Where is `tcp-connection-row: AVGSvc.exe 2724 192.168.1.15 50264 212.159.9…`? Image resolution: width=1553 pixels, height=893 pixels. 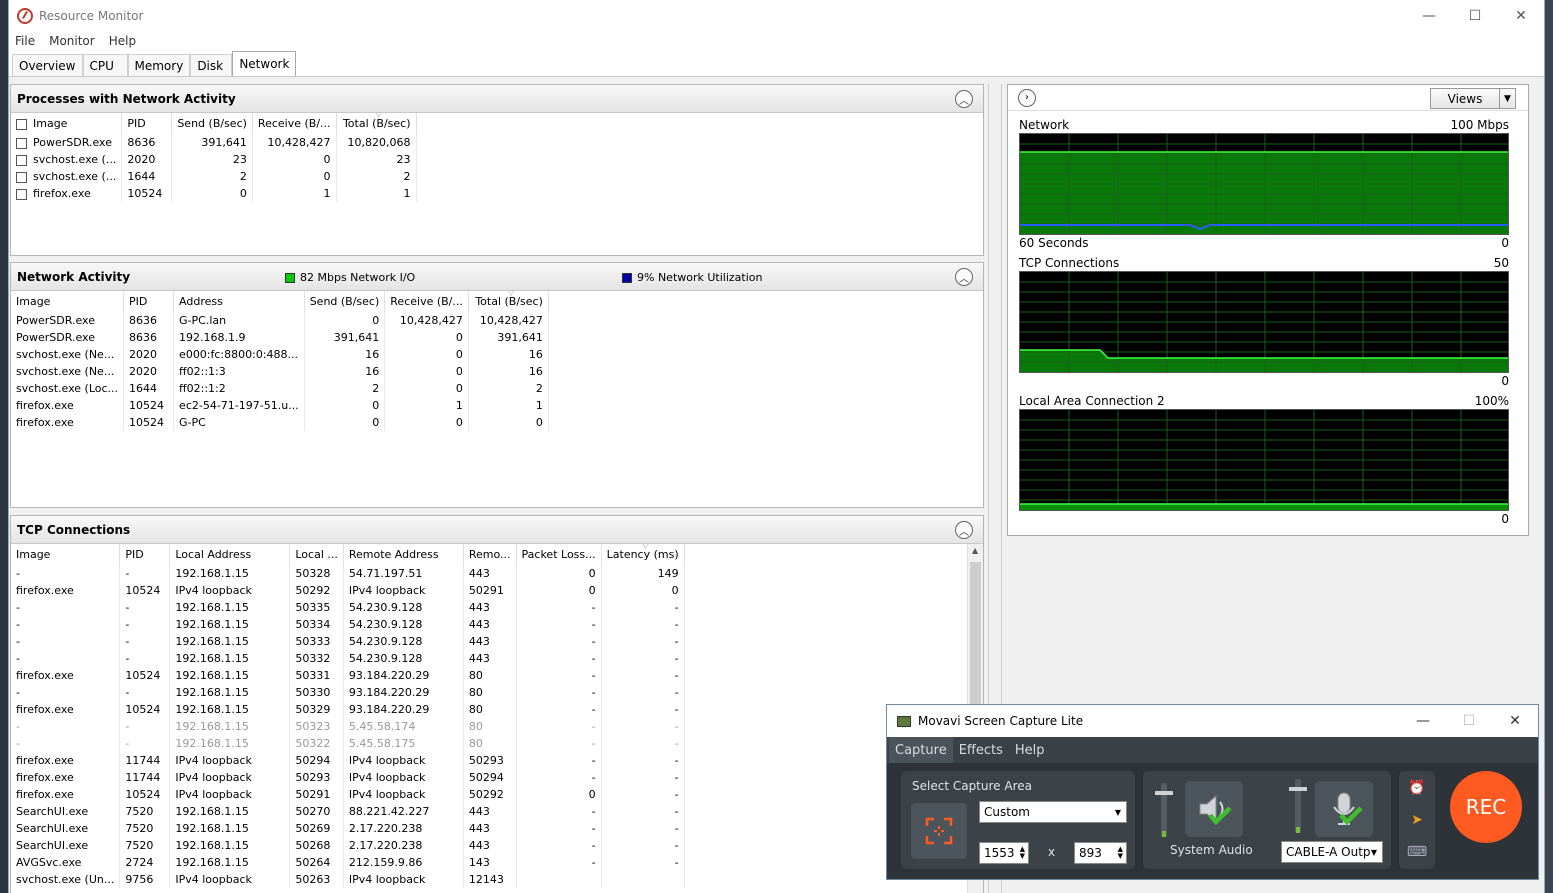
tcp-connection-row: AVGSvc.exe 2724 192.168.1.15 50264 212.159.9… is located at coordinates (348, 862).